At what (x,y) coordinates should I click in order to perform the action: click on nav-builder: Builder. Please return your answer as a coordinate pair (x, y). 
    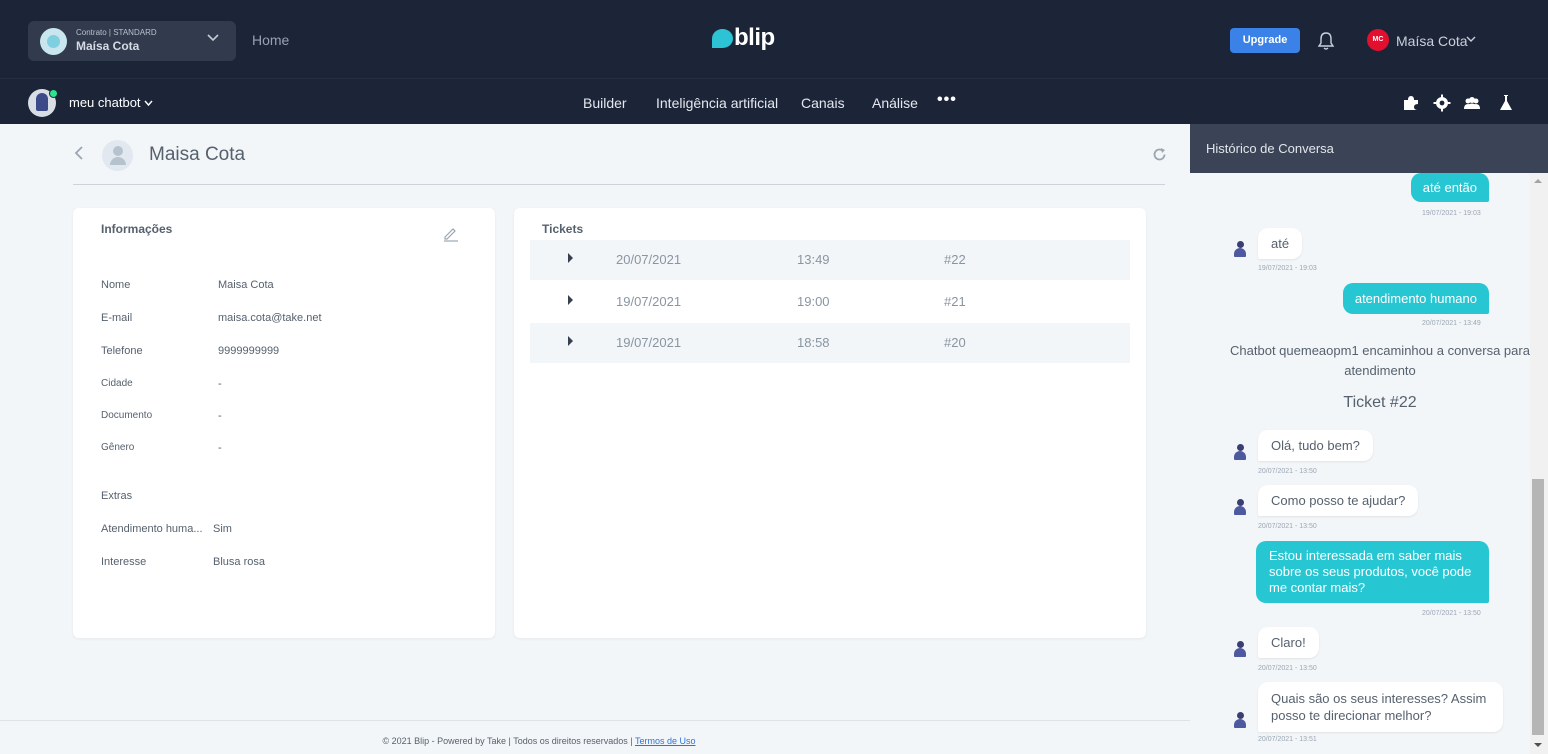
    Looking at the image, I should click on (605, 103).